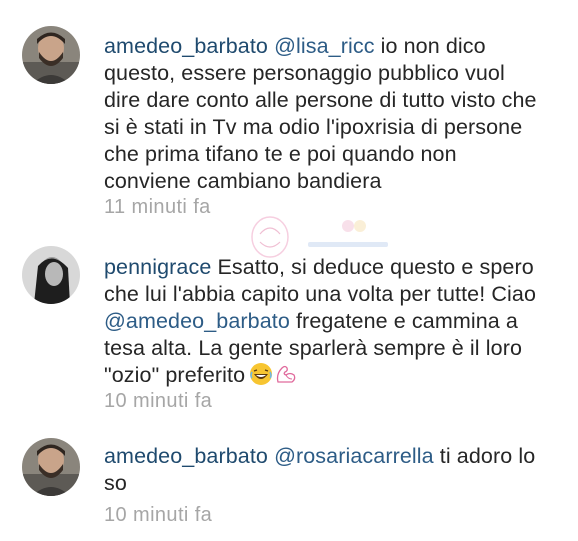 The height and width of the screenshot is (541, 578). Describe the element at coordinates (197, 321) in the screenshot. I see `comment-mention: @amedeo_barbato` at that location.